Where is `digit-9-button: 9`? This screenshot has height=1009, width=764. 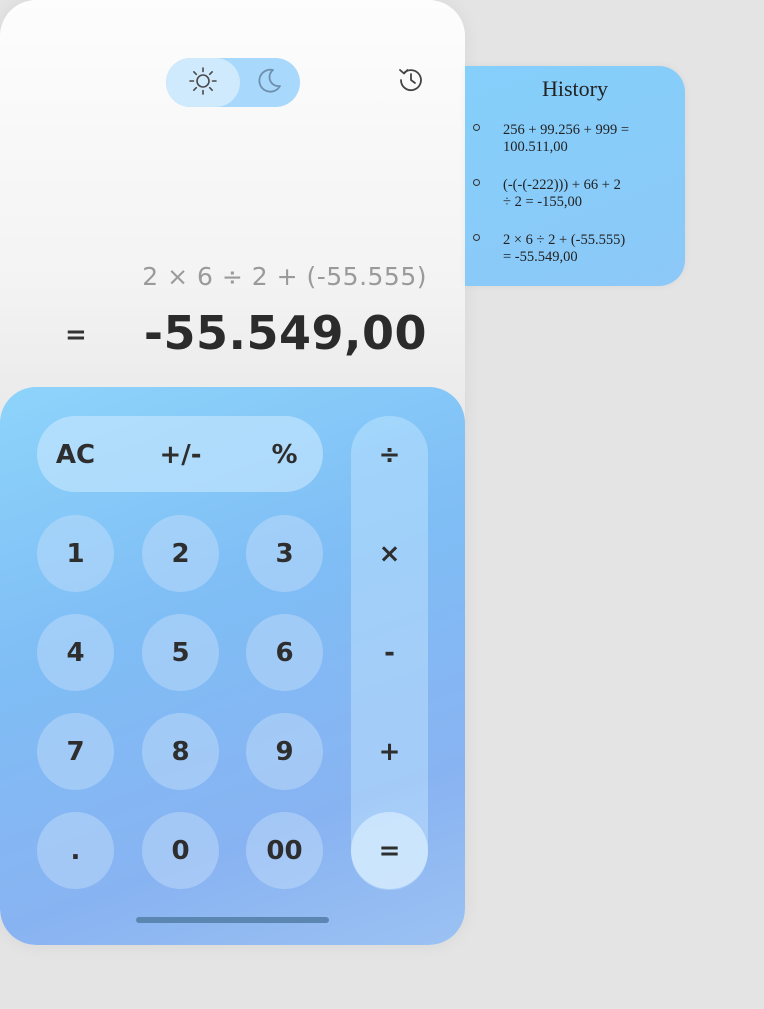
digit-9-button: 9 is located at coordinates (284, 751).